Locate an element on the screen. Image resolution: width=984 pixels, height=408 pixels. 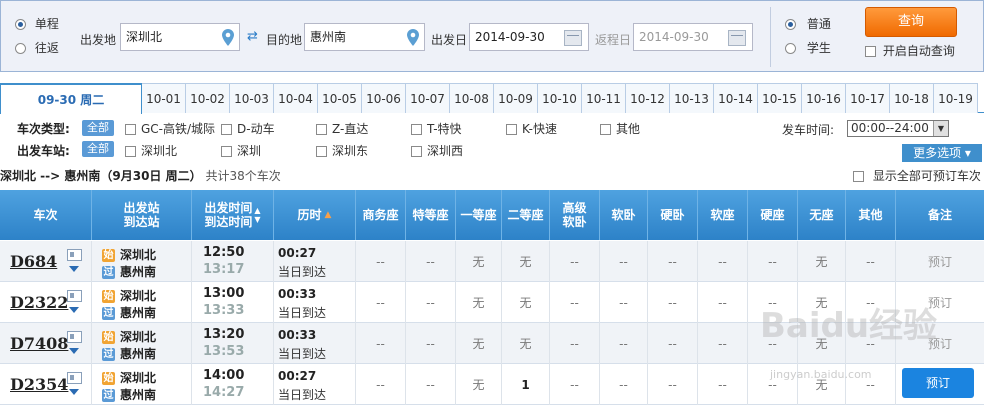
date-tab: 10-13 is located at coordinates (692, 98).